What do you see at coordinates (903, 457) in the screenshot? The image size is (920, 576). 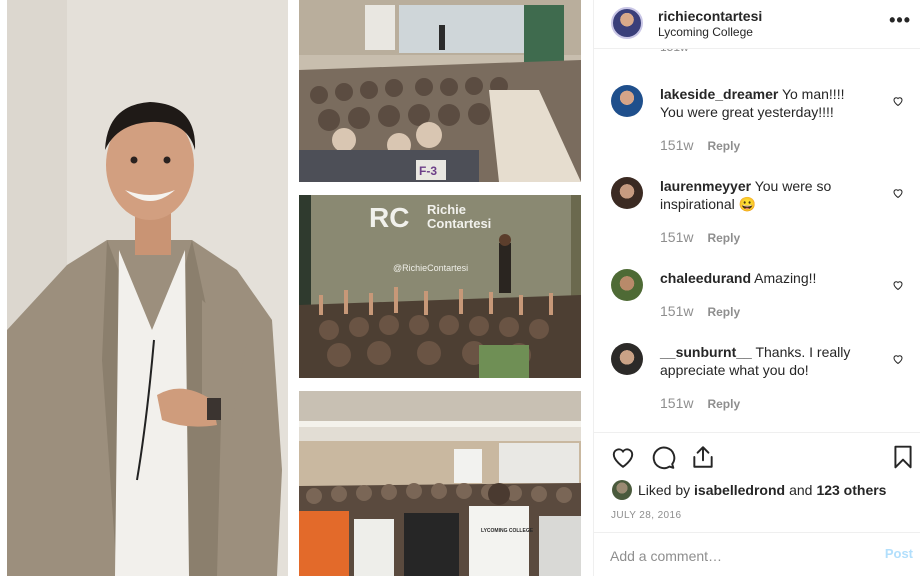 I see `bookmark-icon` at bounding box center [903, 457].